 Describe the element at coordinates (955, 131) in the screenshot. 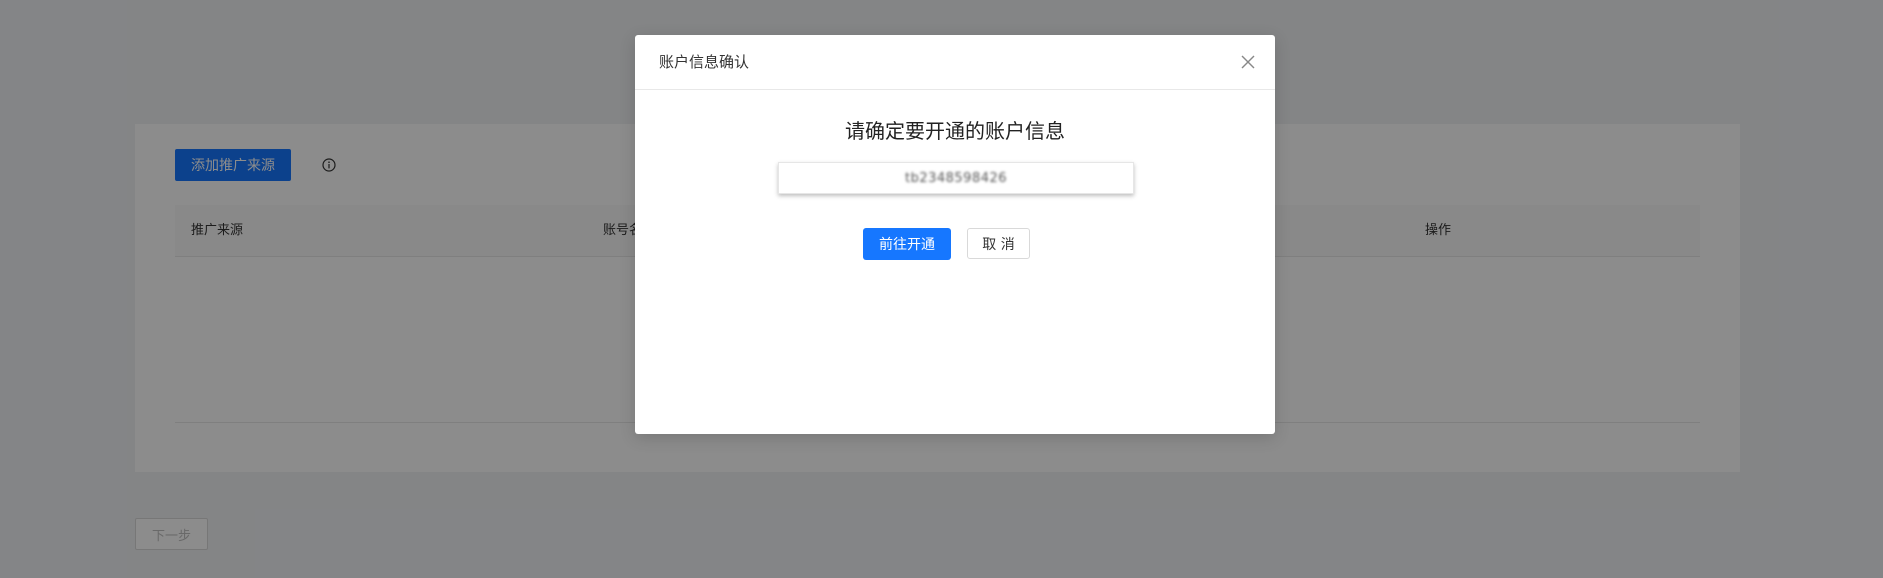

I see `confirm-heading: 请确定要开通的账户信息` at that location.